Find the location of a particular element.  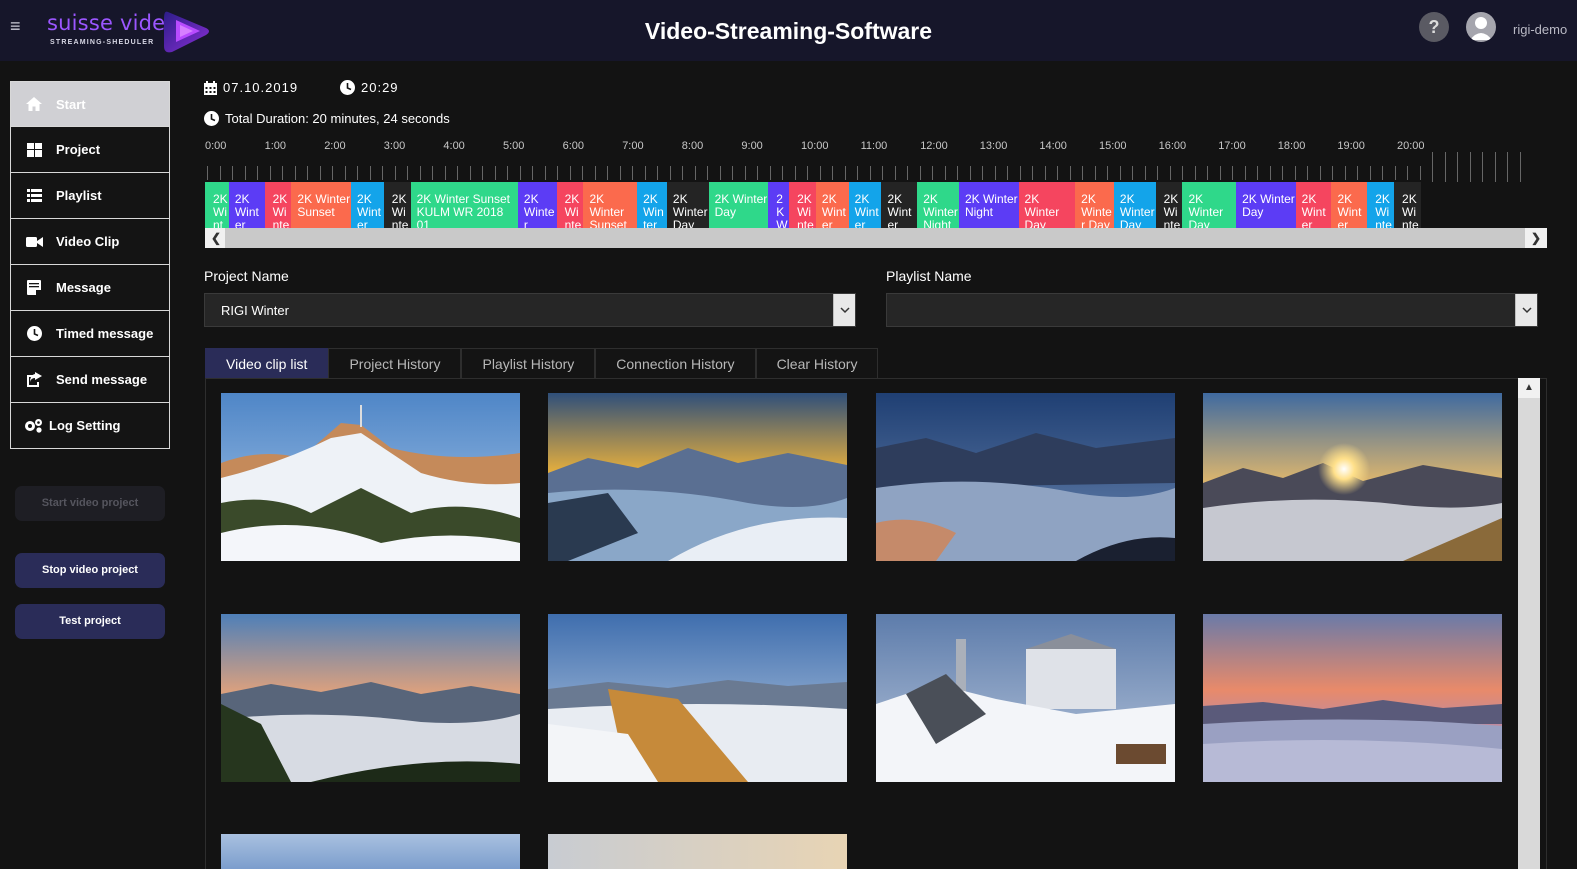

timeline-tick-label: 8:00 is located at coordinates (692, 146).